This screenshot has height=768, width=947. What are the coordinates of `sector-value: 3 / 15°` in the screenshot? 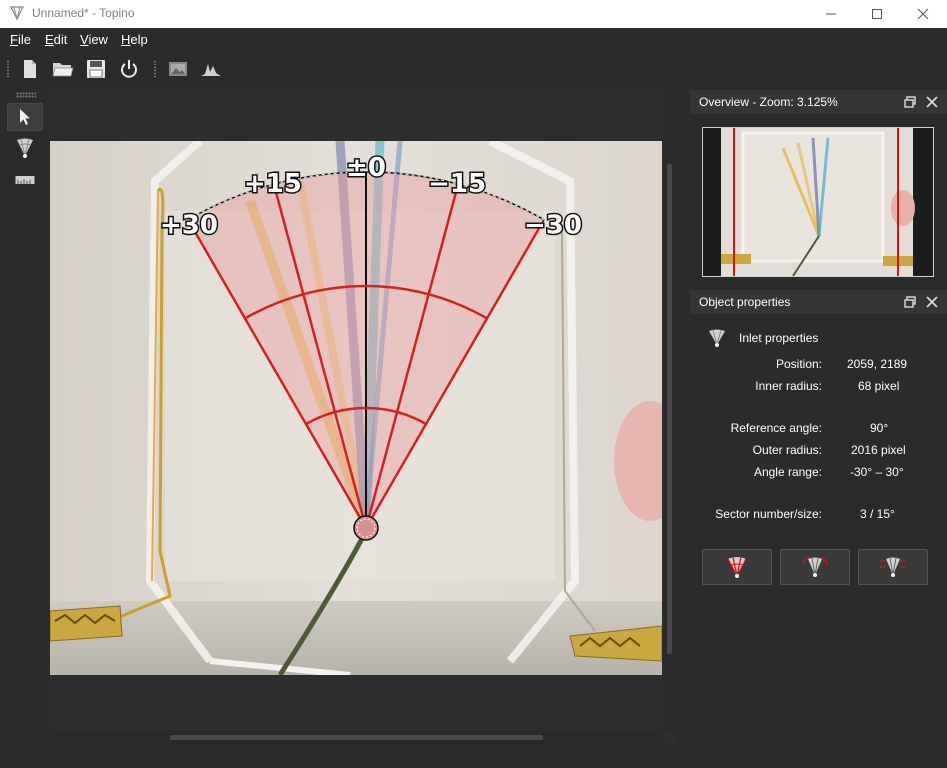 It's located at (877, 514).